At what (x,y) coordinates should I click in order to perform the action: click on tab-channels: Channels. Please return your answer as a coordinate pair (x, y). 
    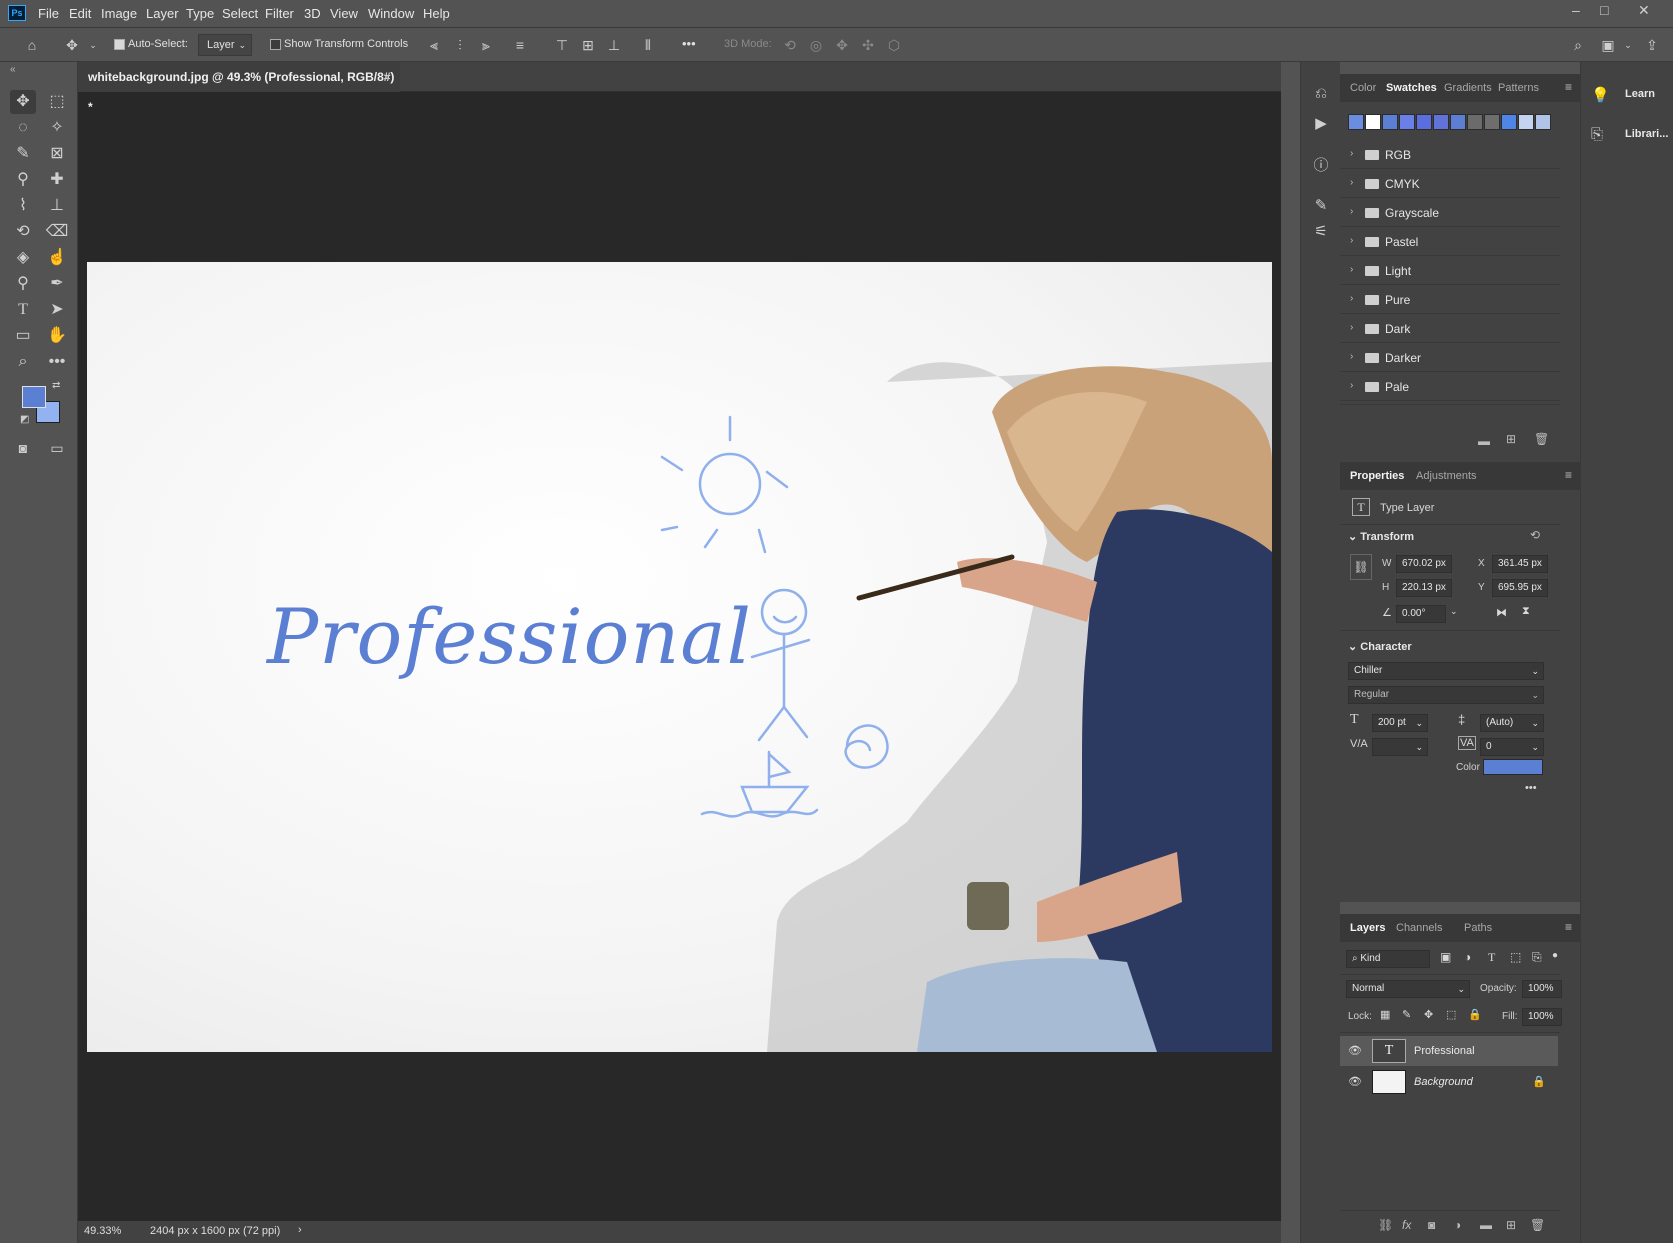
    Looking at the image, I should click on (1419, 928).